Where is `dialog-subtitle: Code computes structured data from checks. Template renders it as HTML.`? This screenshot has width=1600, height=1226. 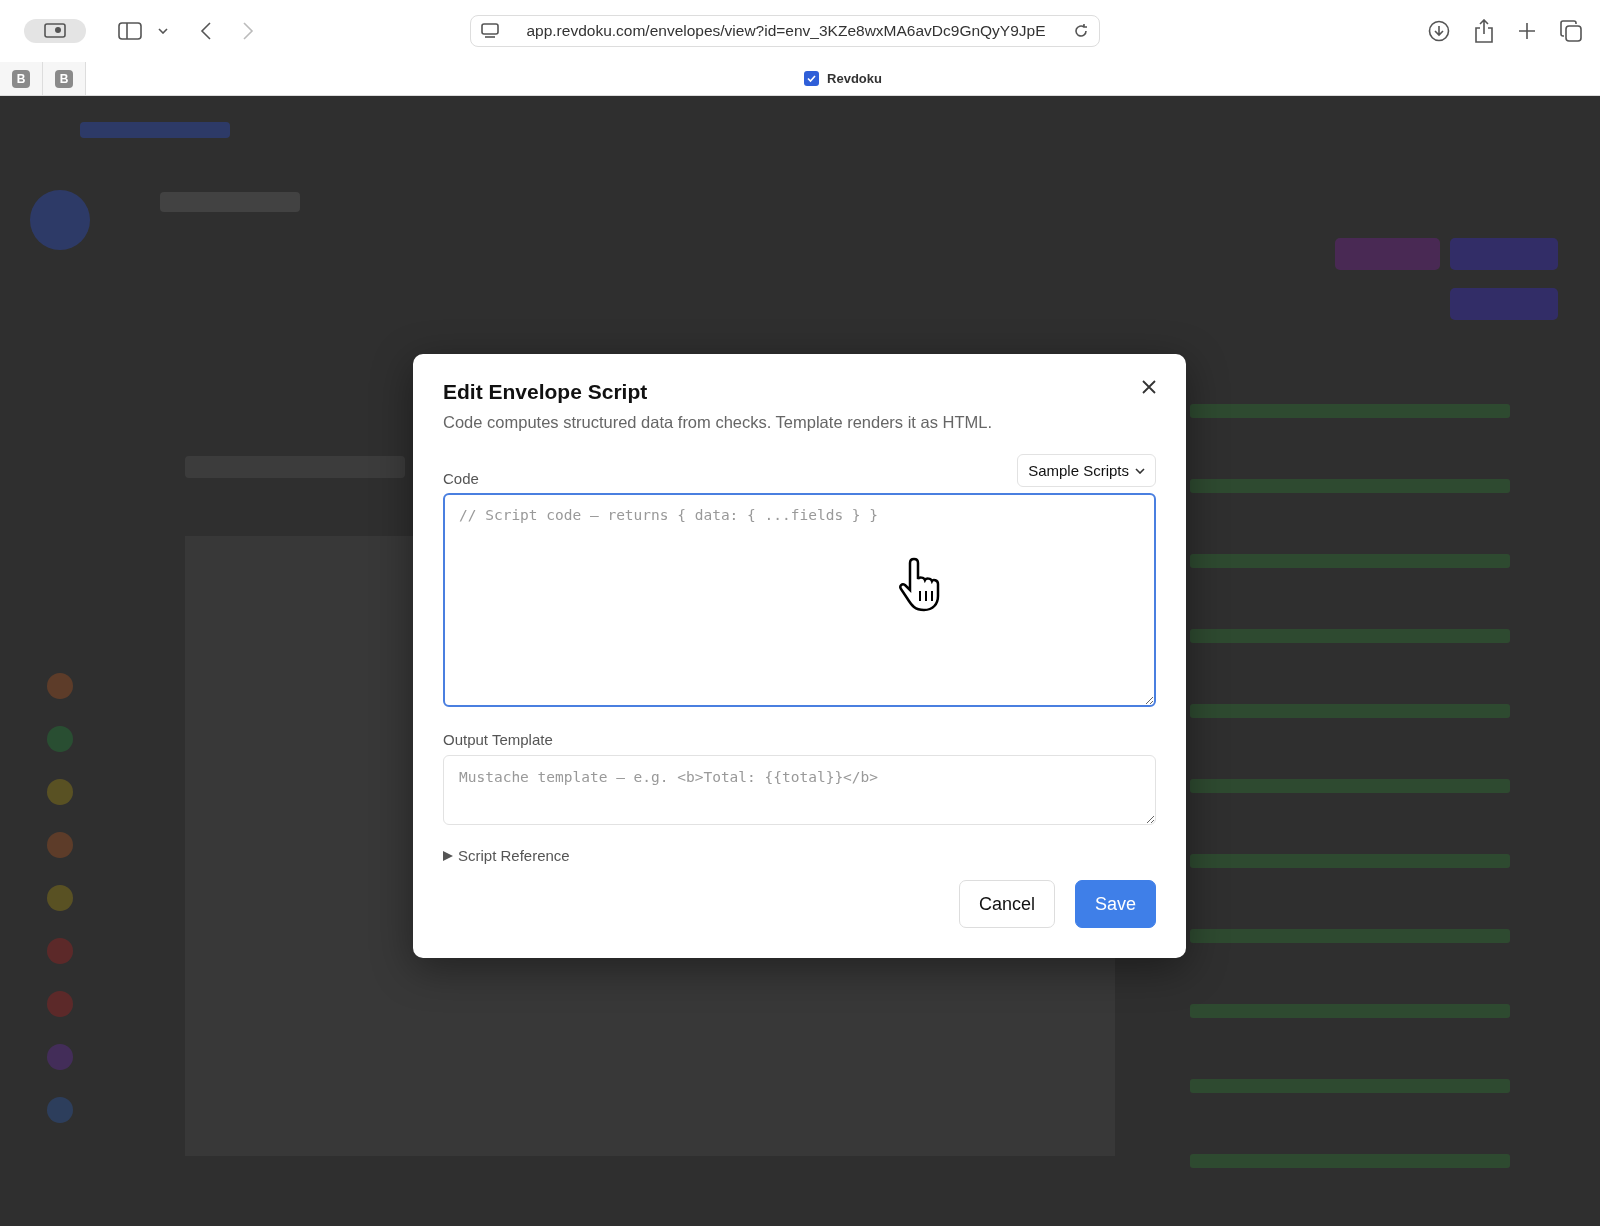
dialog-subtitle: Code computes structured data from checks. Template renders it as HTML. is located at coordinates (718, 422).